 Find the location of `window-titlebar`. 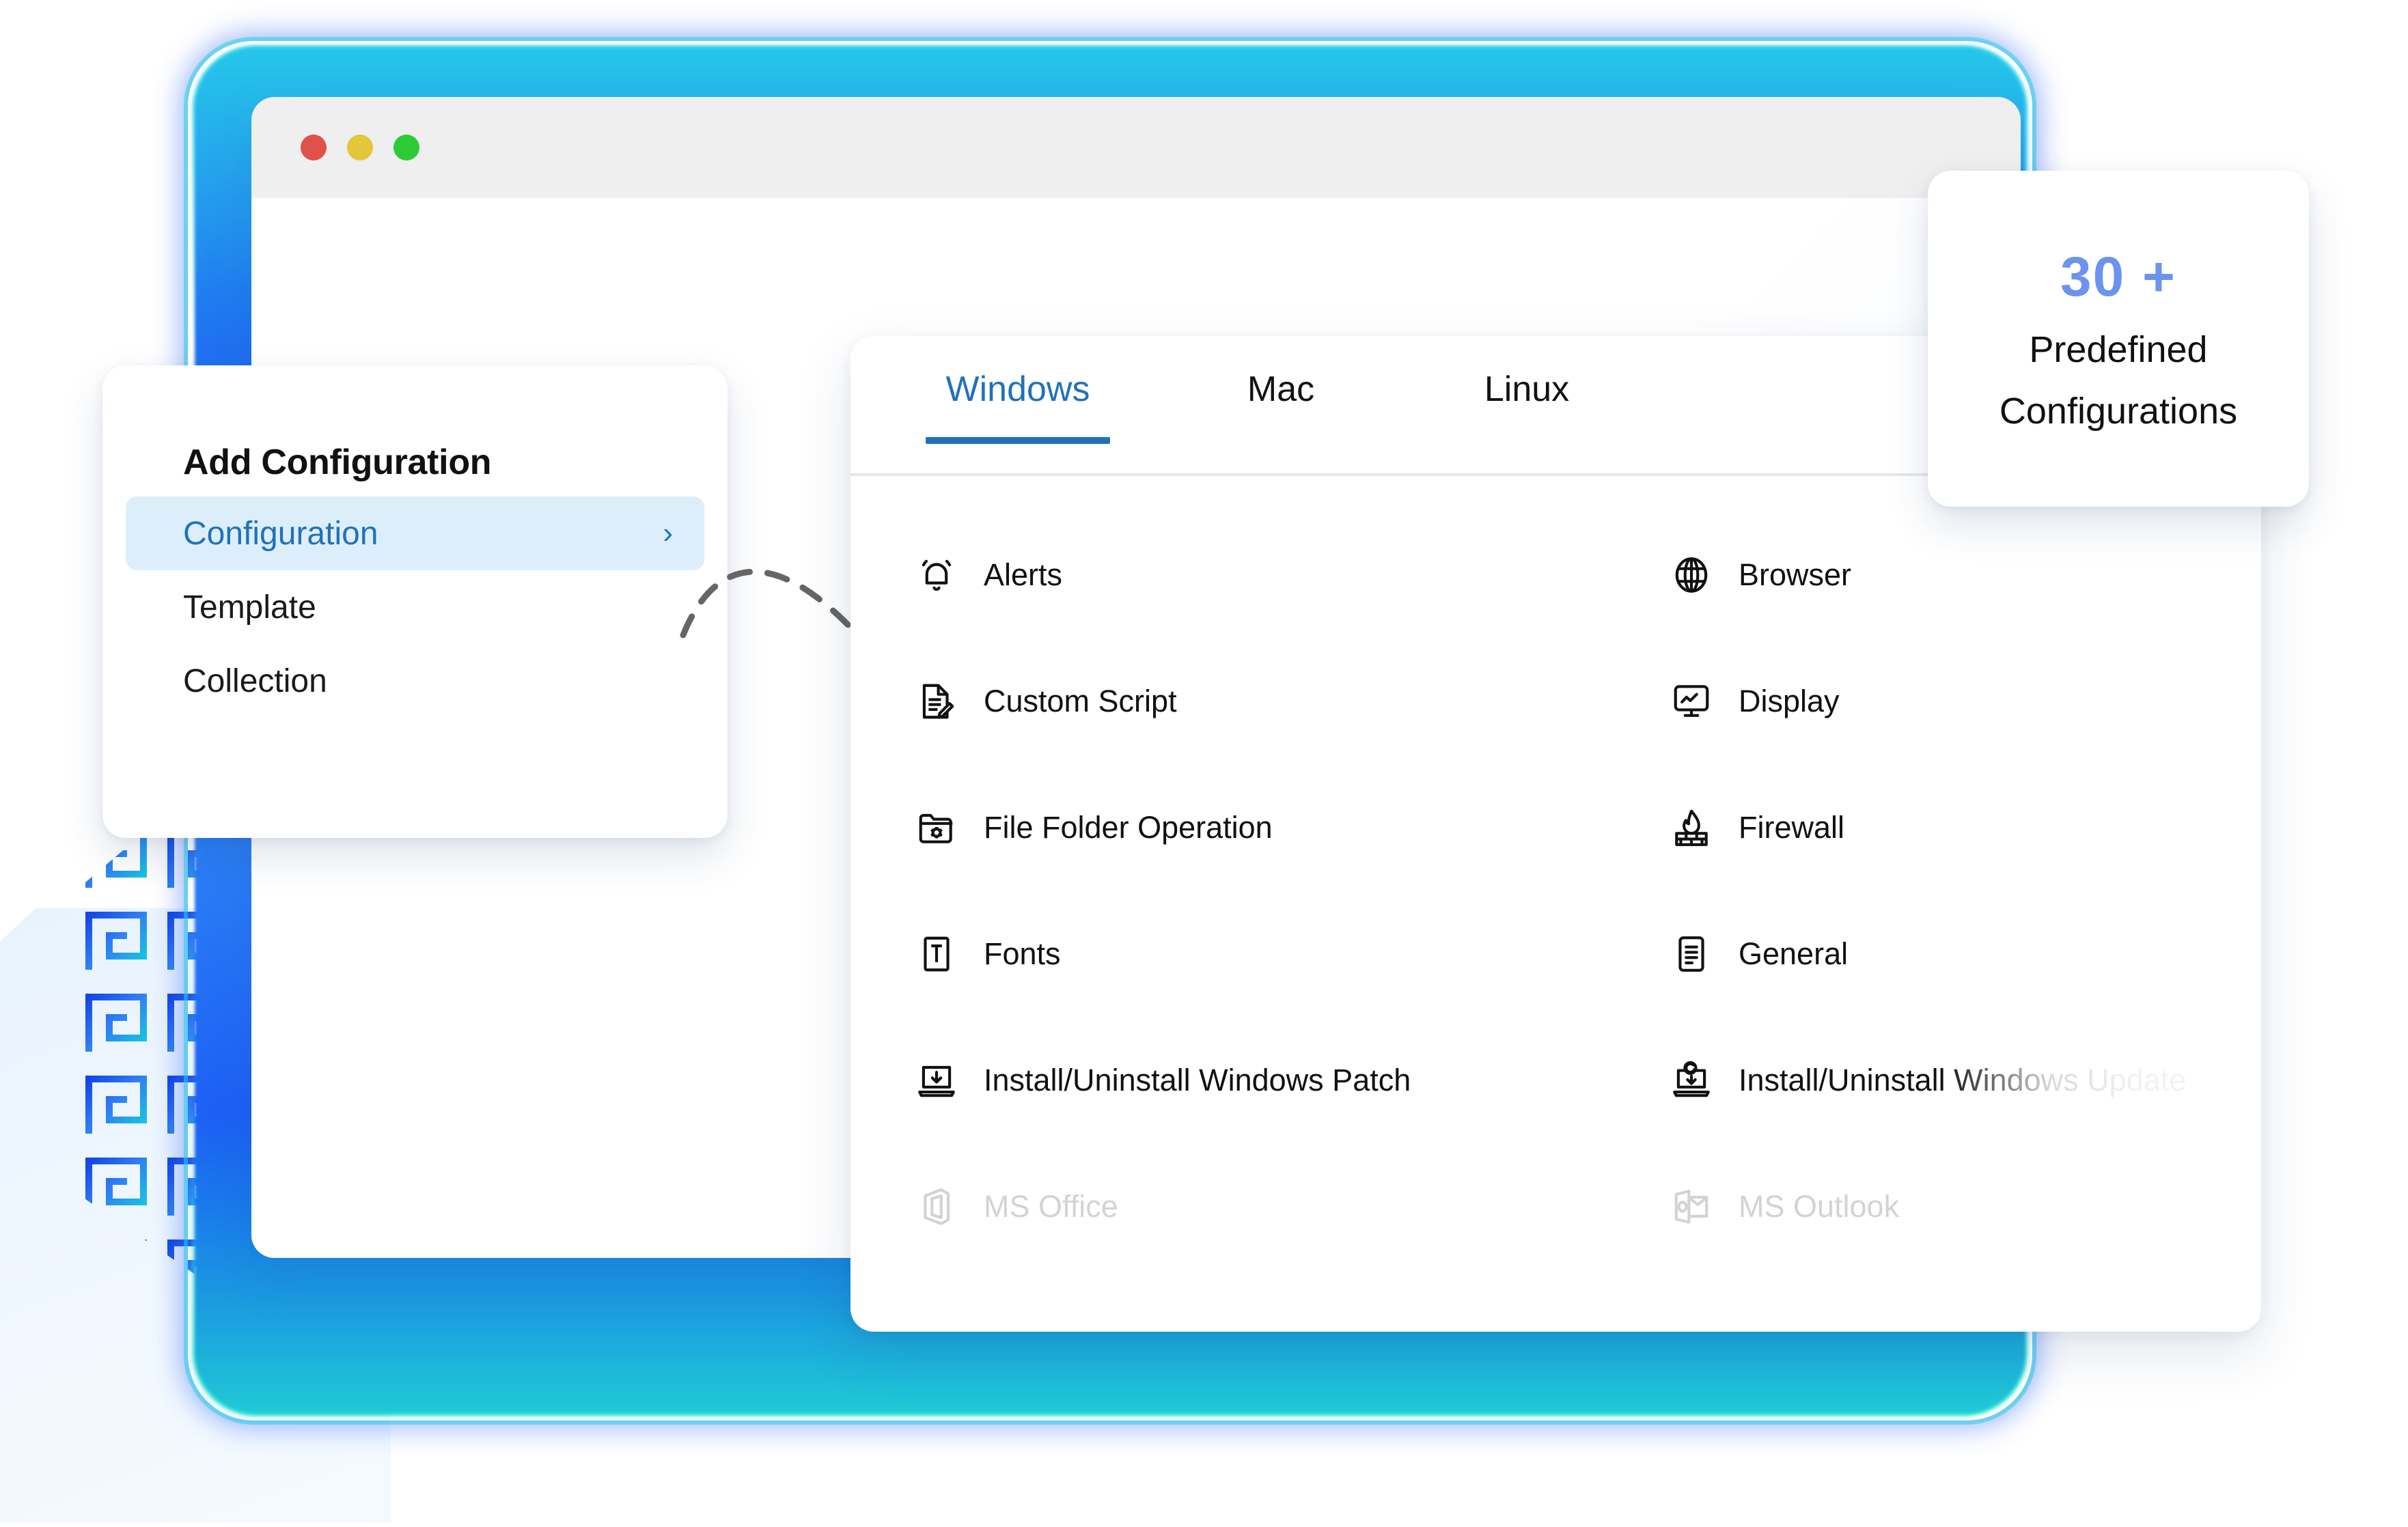

window-titlebar is located at coordinates (1136, 147).